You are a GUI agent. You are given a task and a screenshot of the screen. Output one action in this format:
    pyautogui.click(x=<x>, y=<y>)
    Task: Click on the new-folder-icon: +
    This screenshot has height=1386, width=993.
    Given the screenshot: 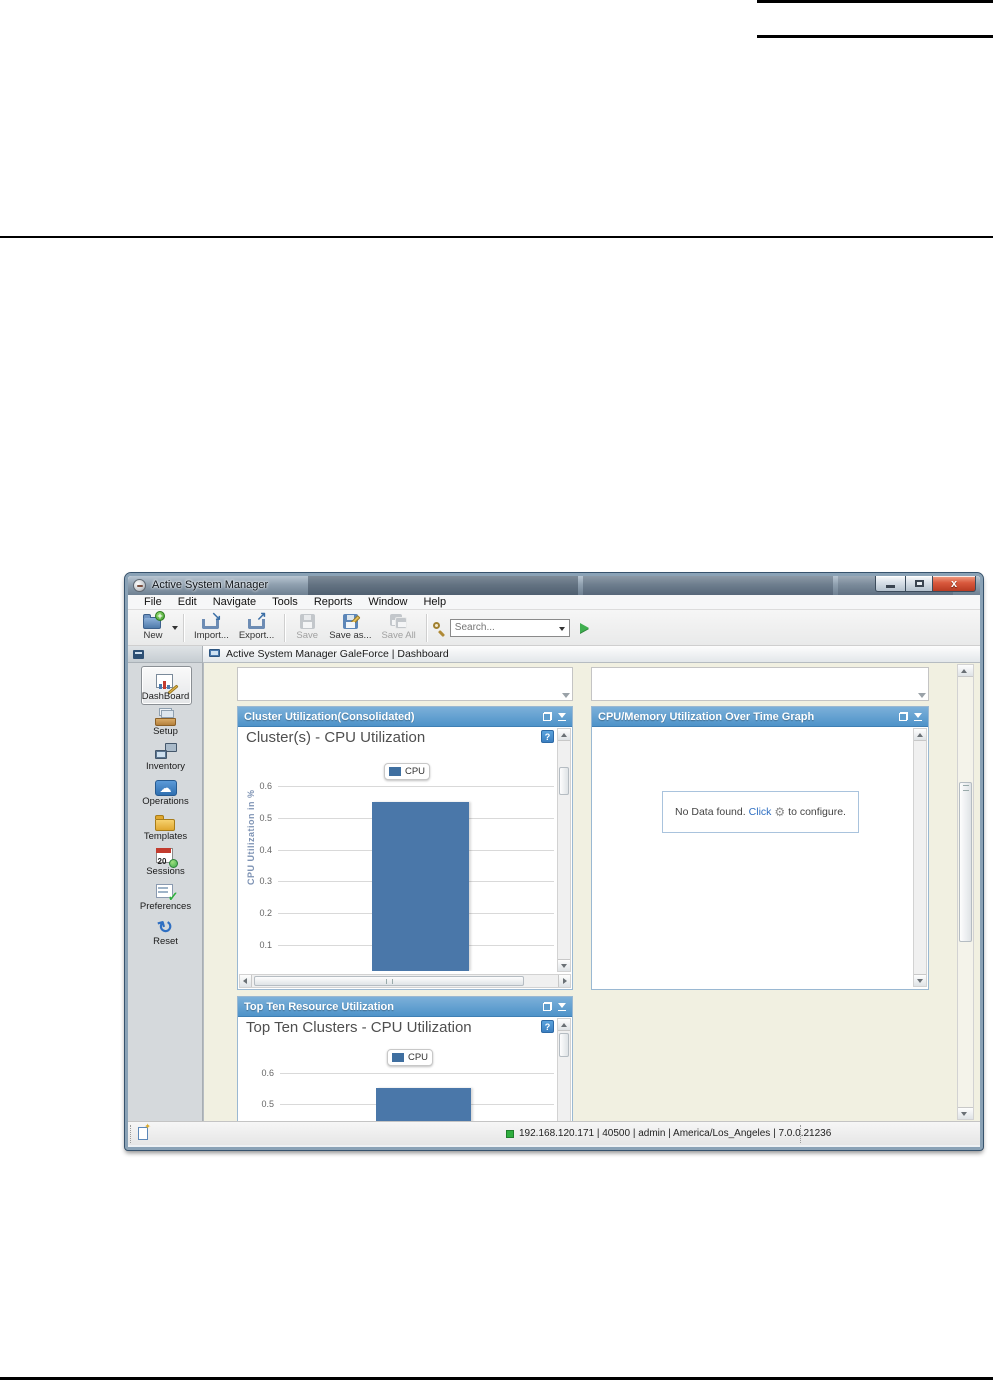 What is the action you would take?
    pyautogui.click(x=154, y=620)
    